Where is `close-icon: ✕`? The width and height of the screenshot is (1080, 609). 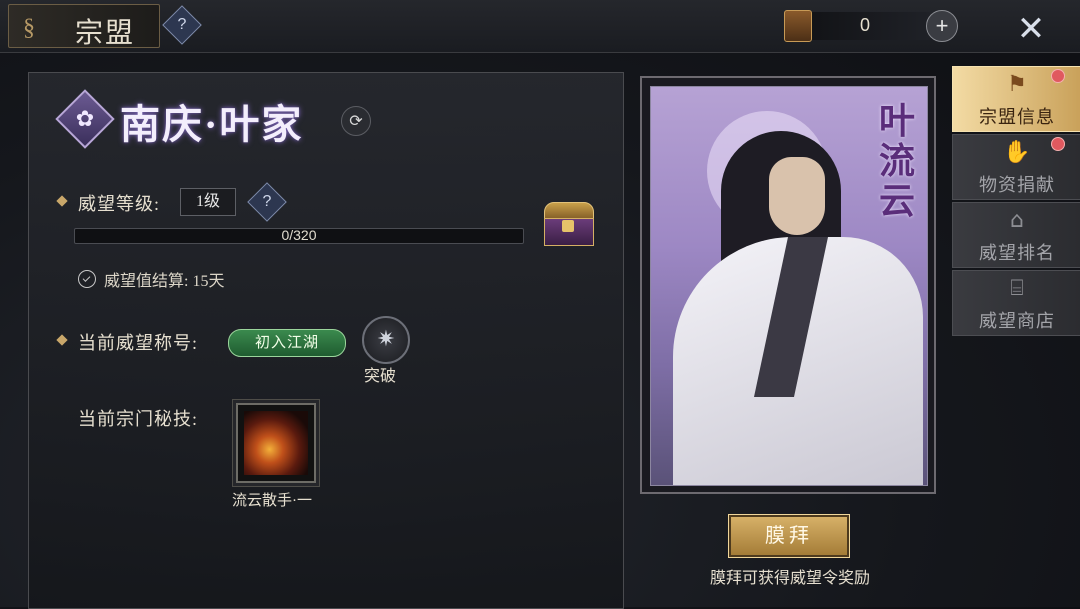 close-icon: ✕ is located at coordinates (1031, 29).